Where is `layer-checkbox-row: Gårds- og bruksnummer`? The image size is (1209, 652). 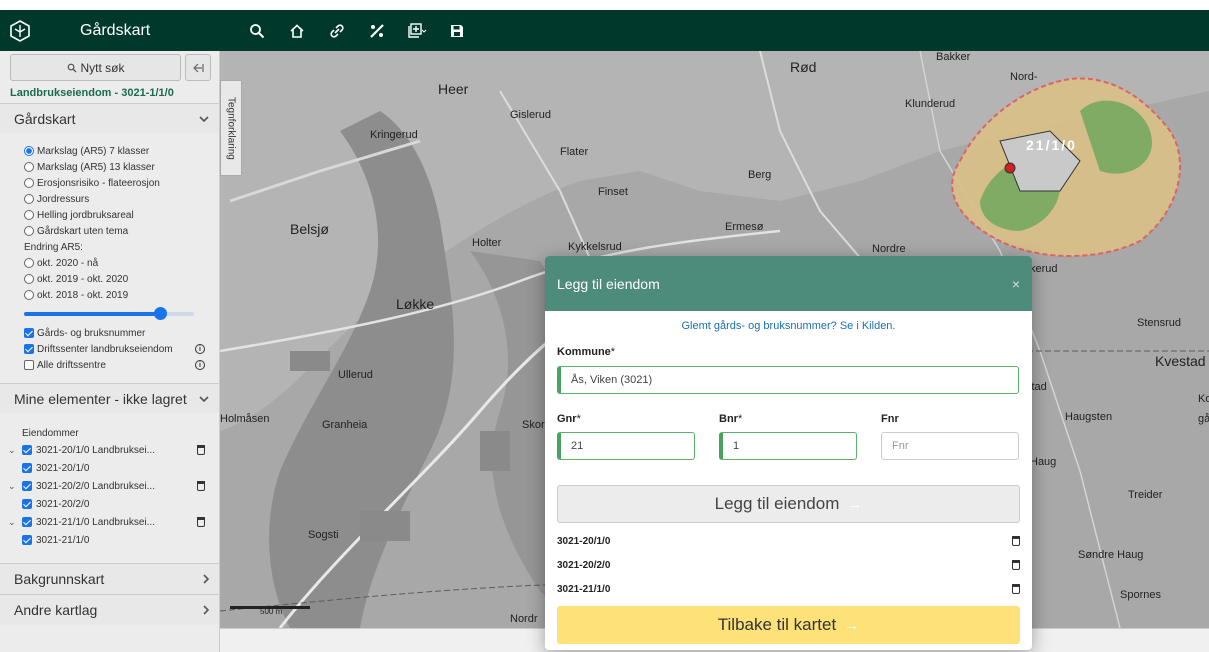 layer-checkbox-row: Gårds- og bruksnummer is located at coordinates (114, 333).